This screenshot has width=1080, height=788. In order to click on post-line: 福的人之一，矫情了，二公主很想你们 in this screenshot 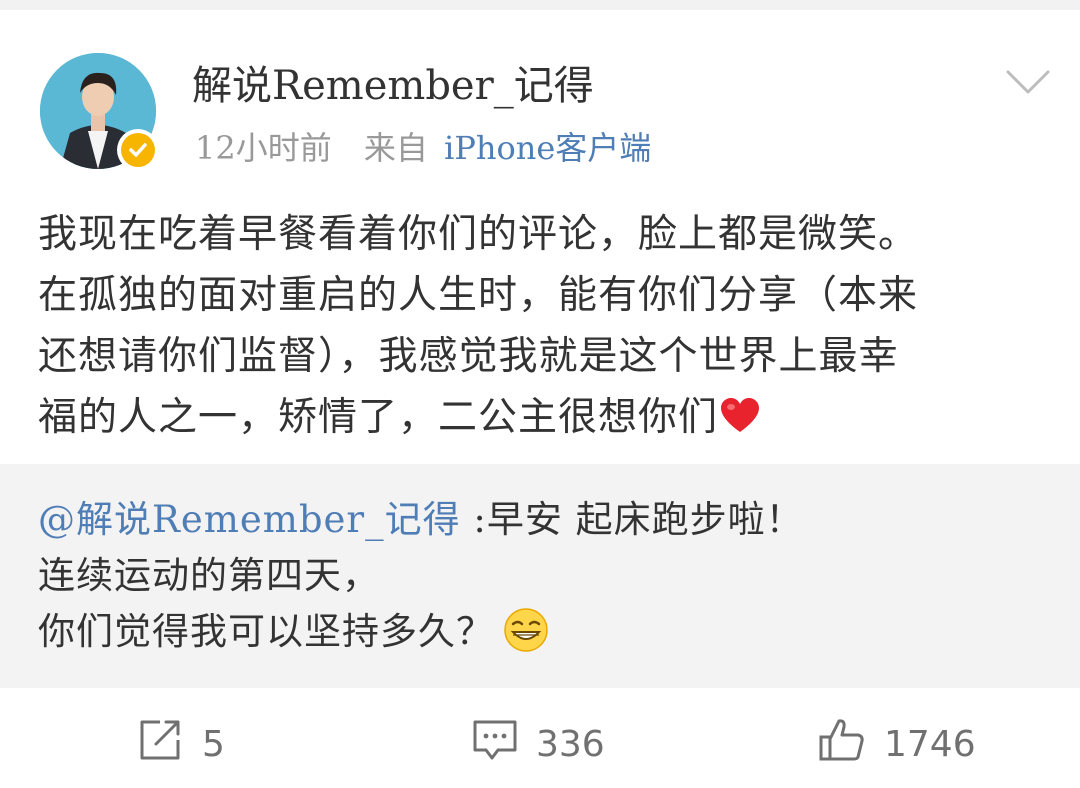, I will do `click(378, 417)`.